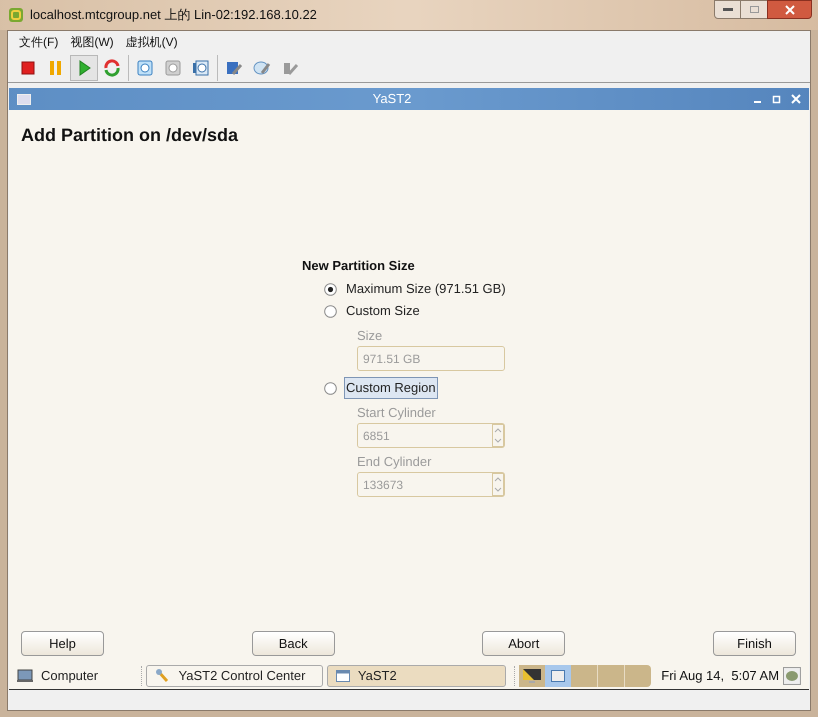 The width and height of the screenshot is (818, 717). What do you see at coordinates (727, 9) in the screenshot?
I see `minimize-button` at bounding box center [727, 9].